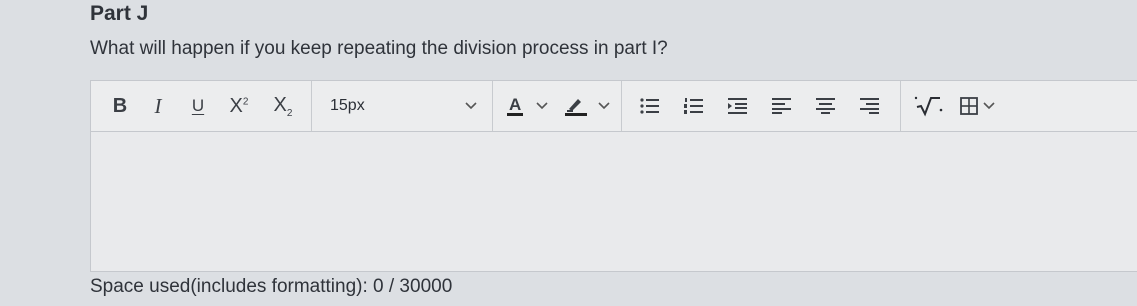 Image resolution: width=1137 pixels, height=306 pixels. What do you see at coordinates (576, 106) in the screenshot?
I see `highlight-icon` at bounding box center [576, 106].